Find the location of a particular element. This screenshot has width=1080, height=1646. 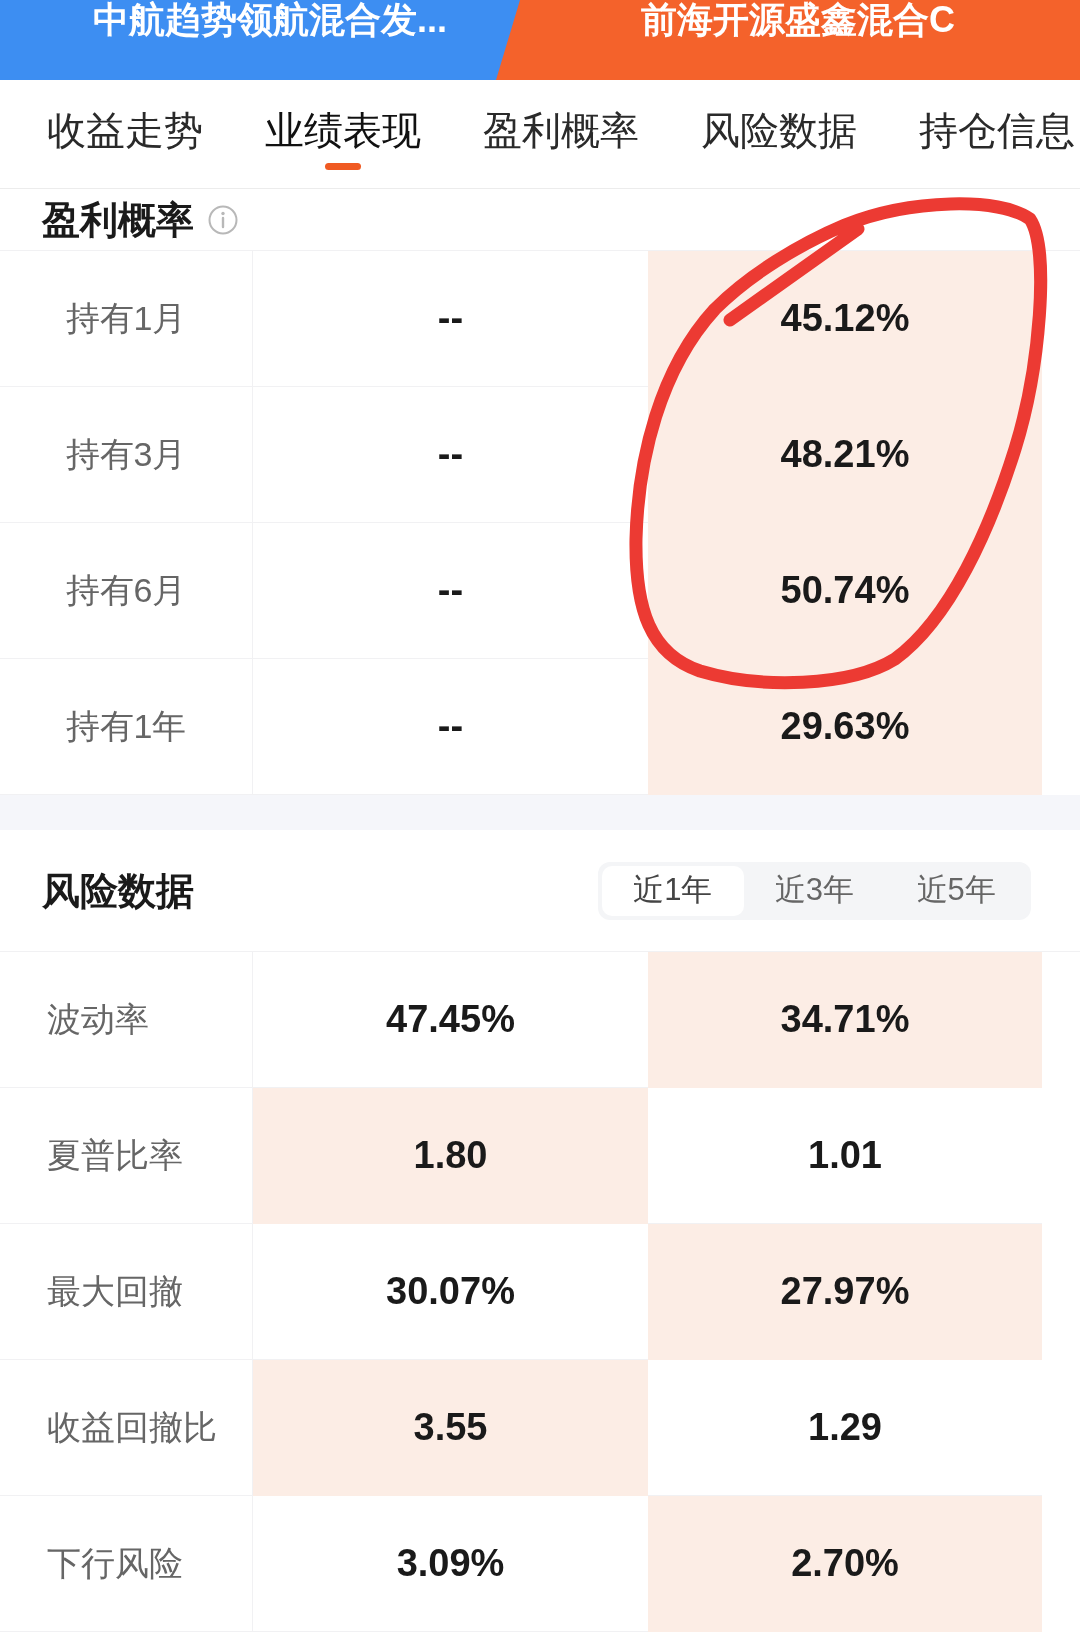

table-cell: 27.97% is located at coordinates (845, 1292).